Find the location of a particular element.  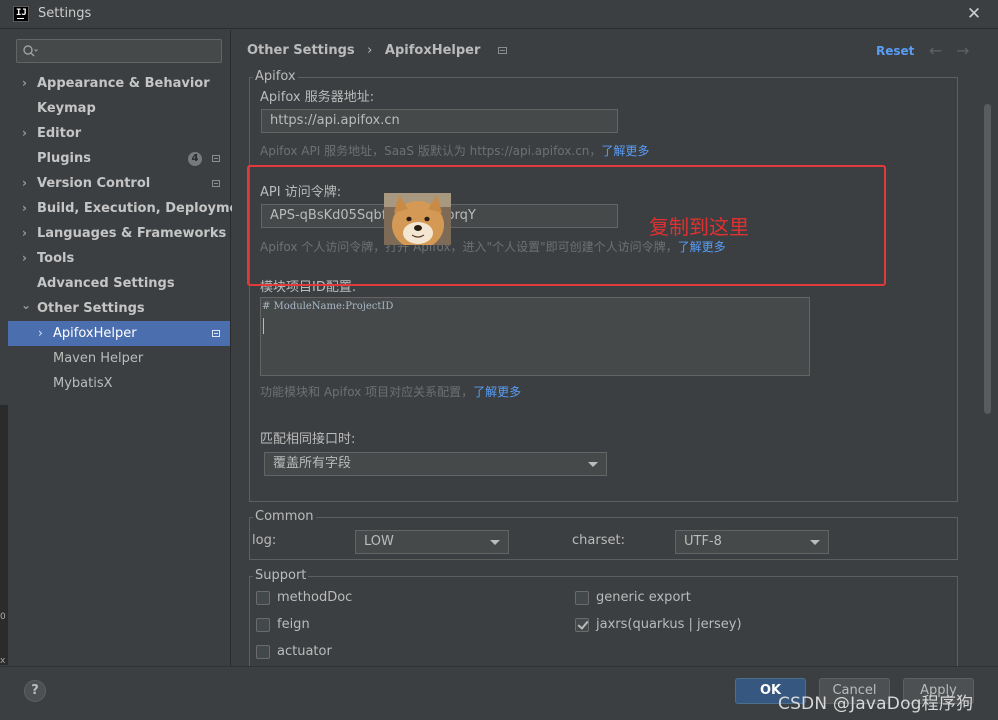

forward-arrow-icon: → is located at coordinates (962, 50).